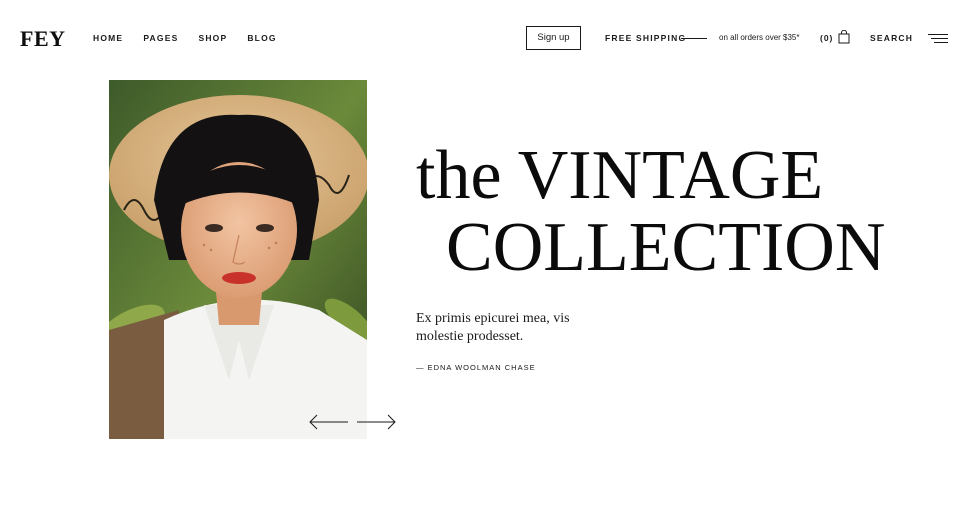  I want to click on arrow-right-icon, so click(377, 422).